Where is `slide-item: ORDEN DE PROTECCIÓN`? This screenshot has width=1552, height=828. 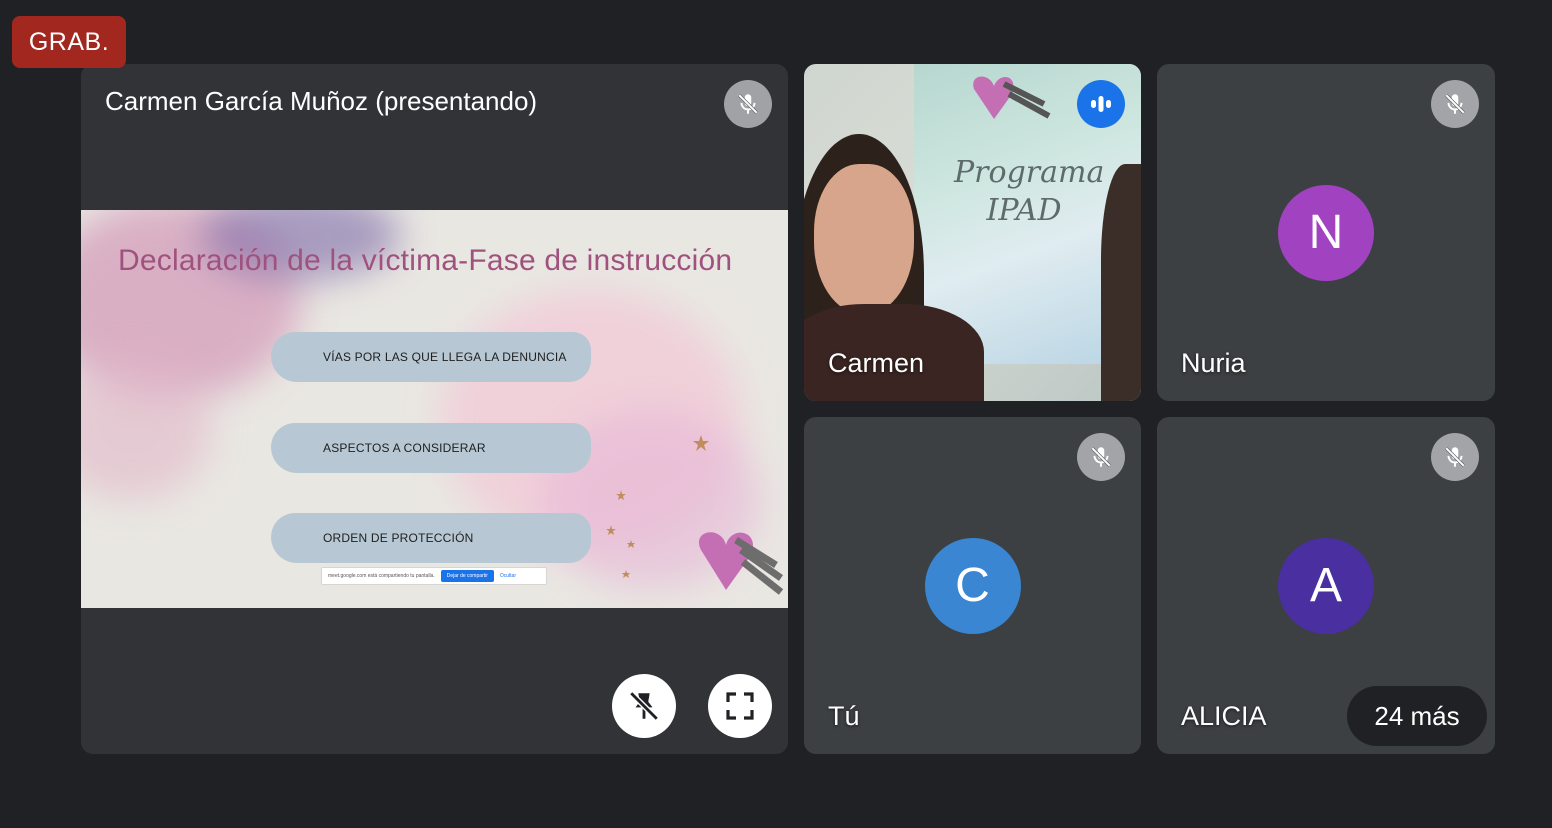
slide-item: ORDEN DE PROTECCIÓN is located at coordinates (431, 538).